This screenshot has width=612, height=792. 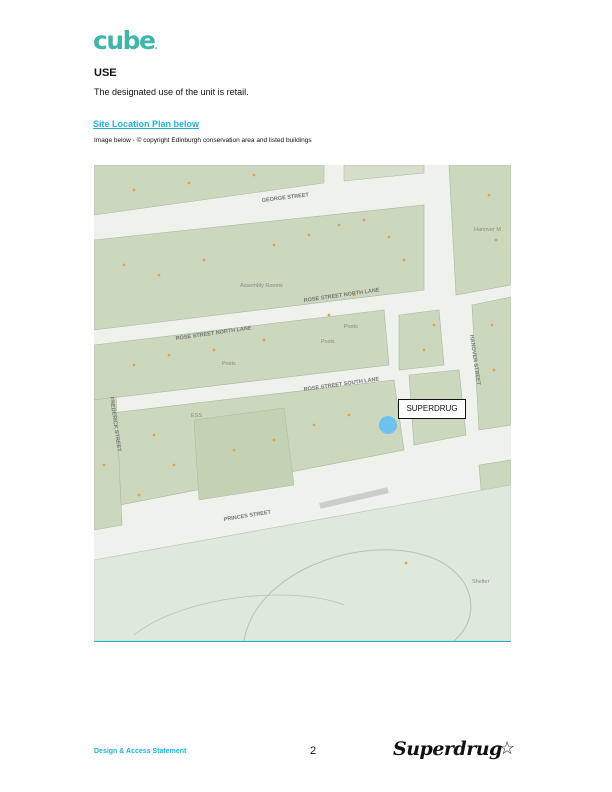 I want to click on superdrug-map-label: SUPERDRUG, so click(x=432, y=409).